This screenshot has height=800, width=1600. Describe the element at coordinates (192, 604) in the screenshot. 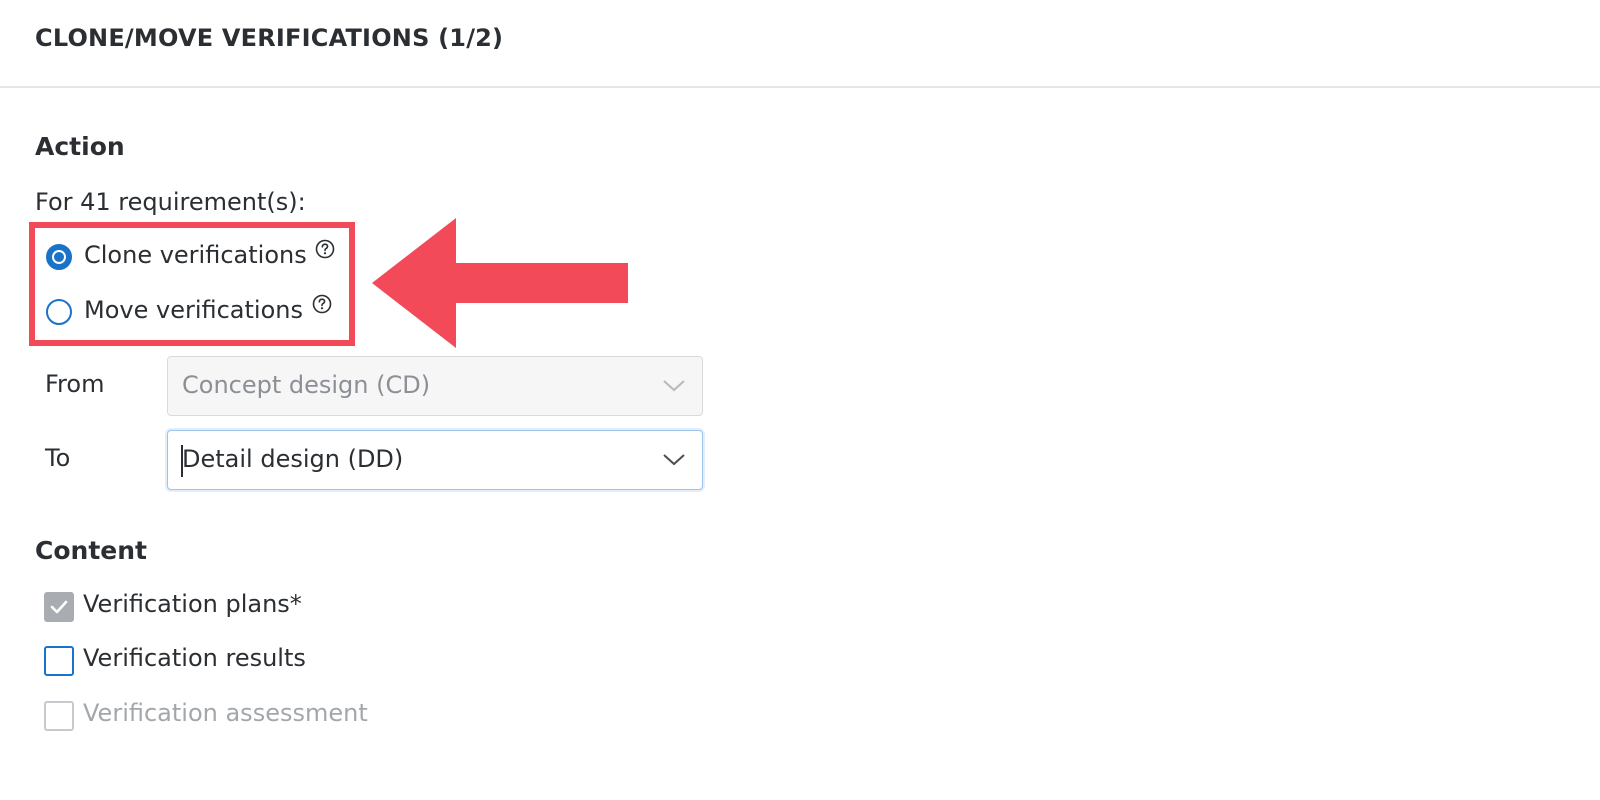

I see `verification-plans-label: Verification plans*` at that location.